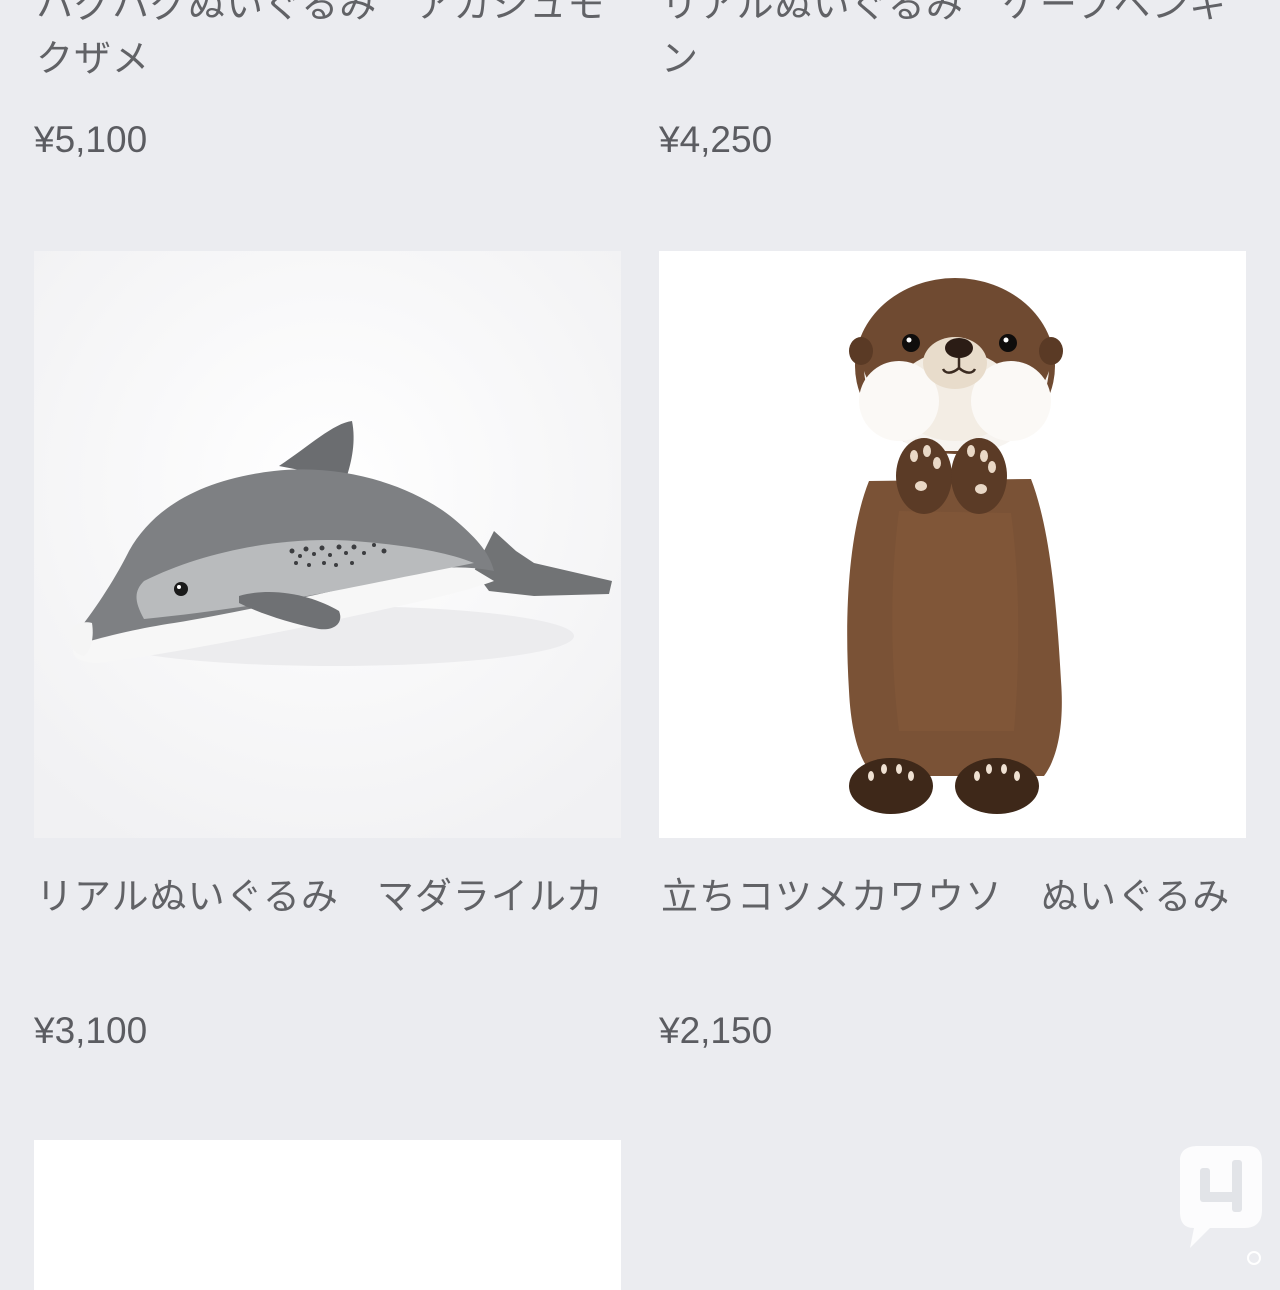 Image resolution: width=1280 pixels, height=1290 pixels. I want to click on product-price: ¥3,100, so click(91, 1030).